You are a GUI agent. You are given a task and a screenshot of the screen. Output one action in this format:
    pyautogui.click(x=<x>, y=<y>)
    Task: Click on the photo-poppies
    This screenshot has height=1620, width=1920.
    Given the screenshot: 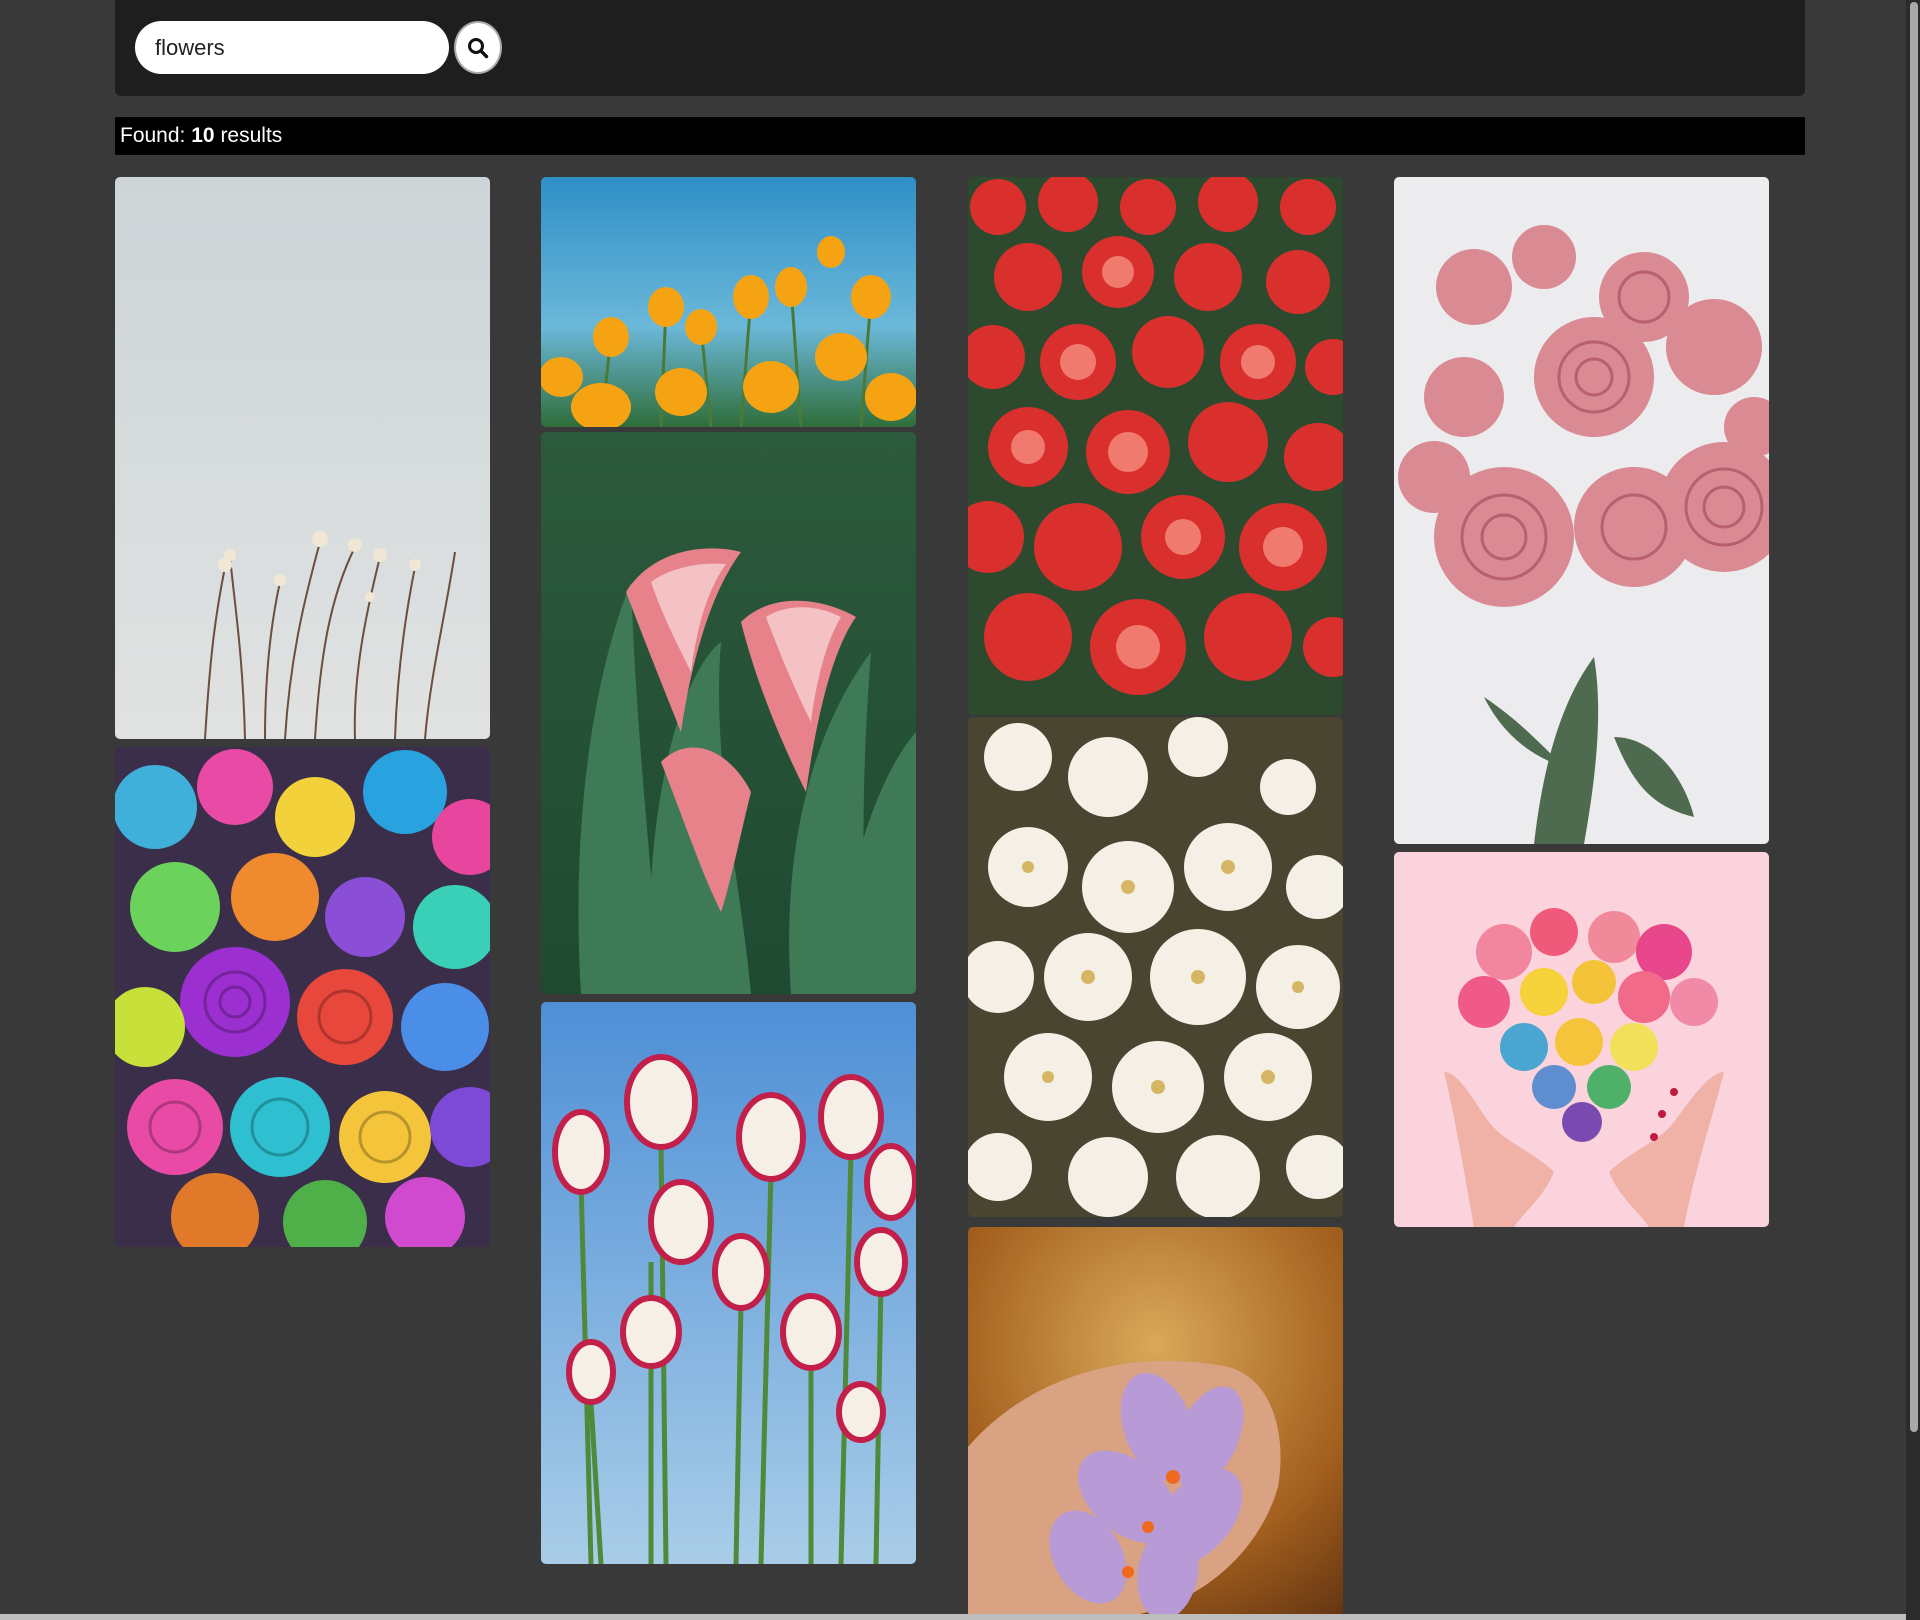 What is the action you would take?
    pyautogui.click(x=728, y=302)
    